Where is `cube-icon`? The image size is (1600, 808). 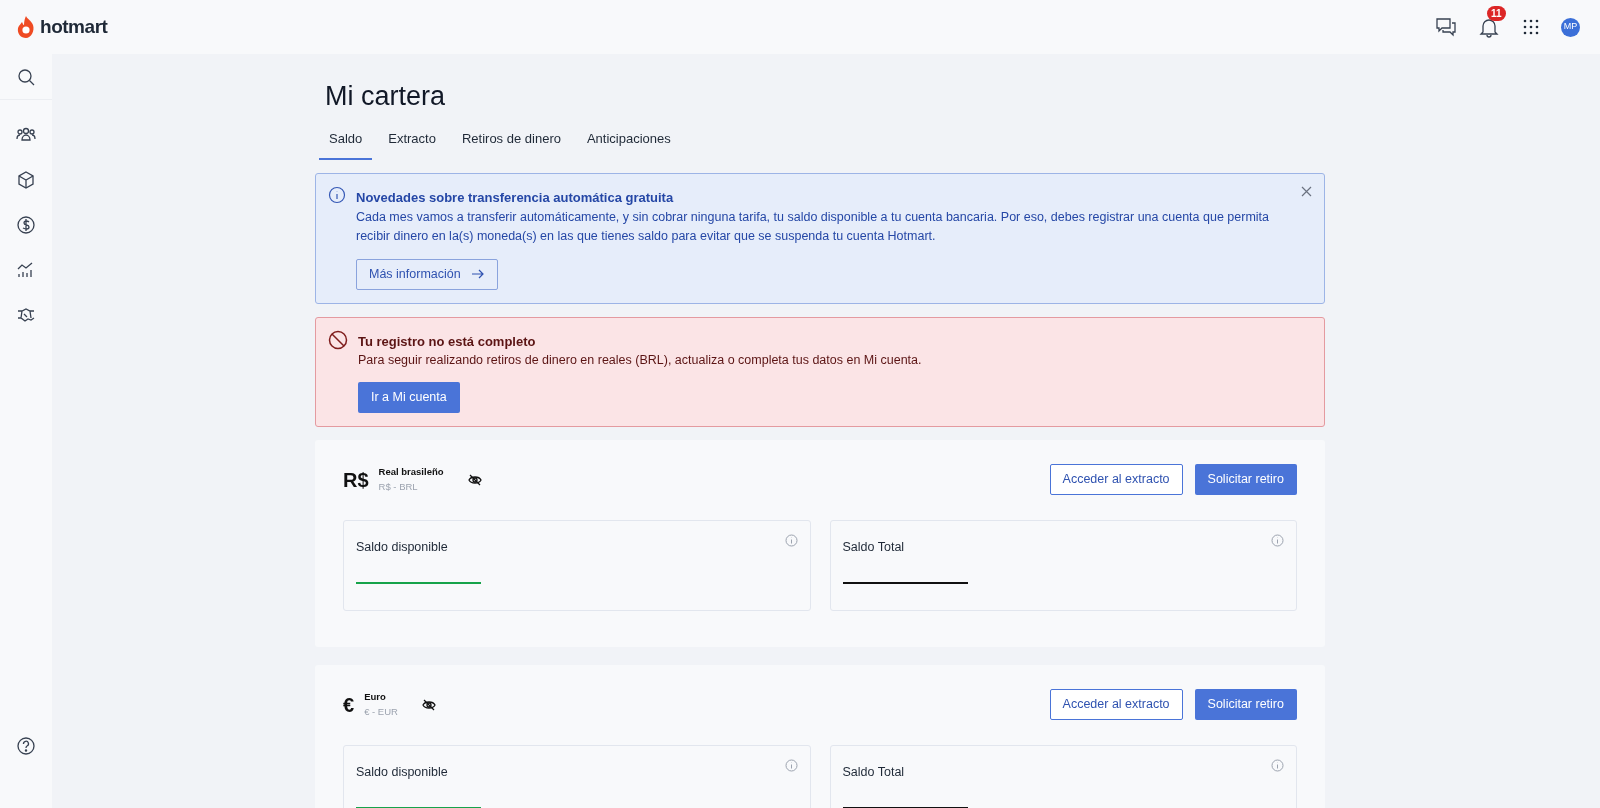
cube-icon is located at coordinates (26, 179).